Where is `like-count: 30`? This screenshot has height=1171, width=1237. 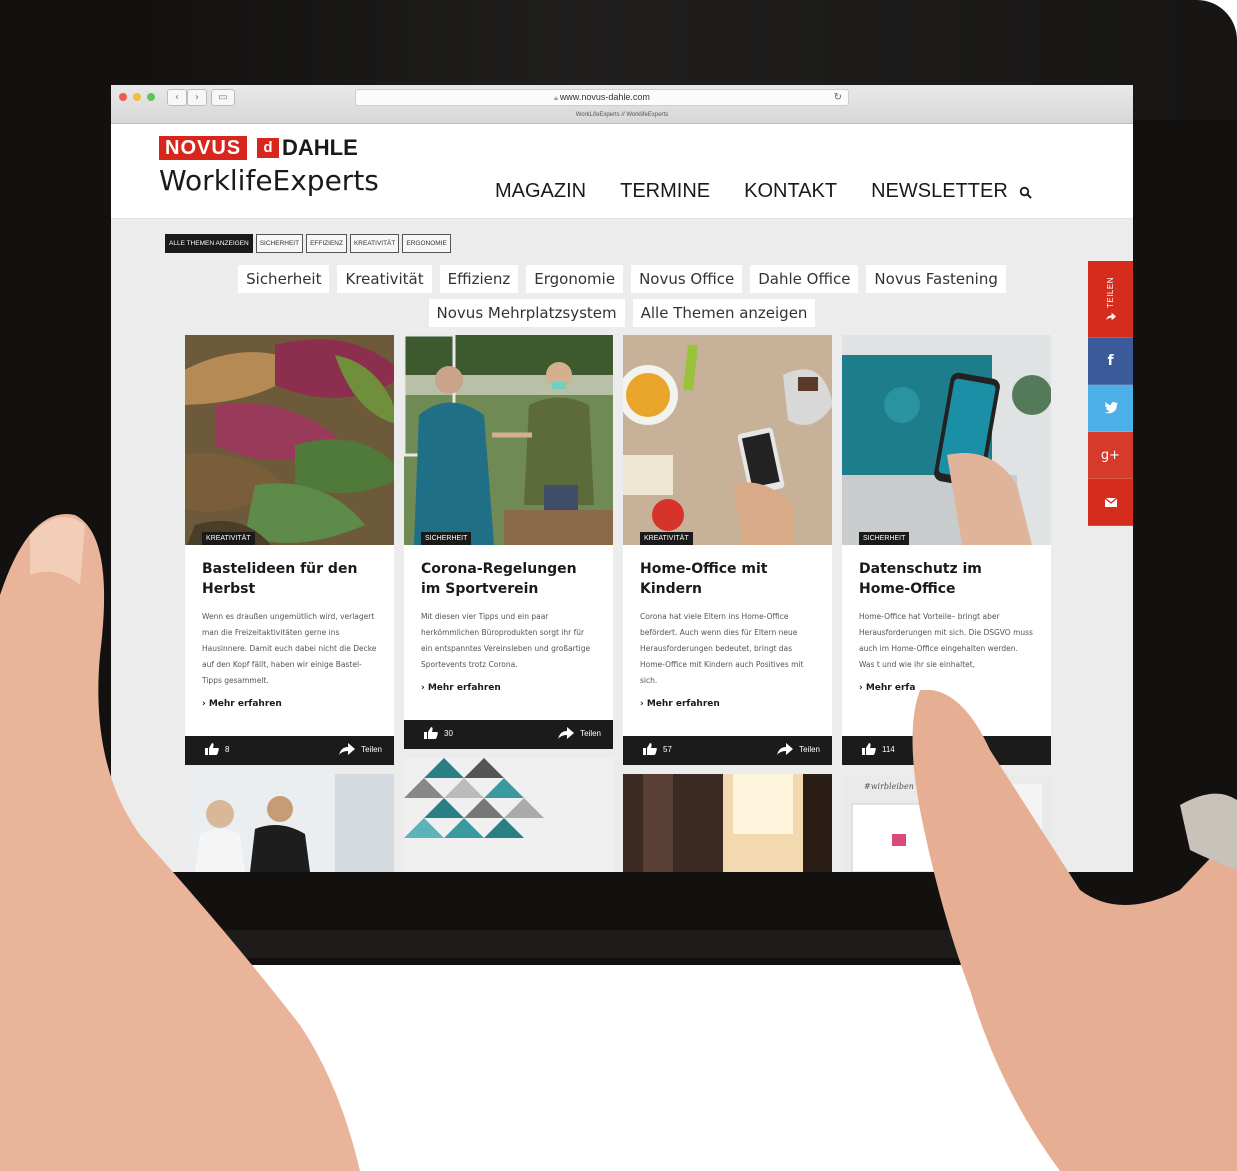 like-count: 30 is located at coordinates (448, 733).